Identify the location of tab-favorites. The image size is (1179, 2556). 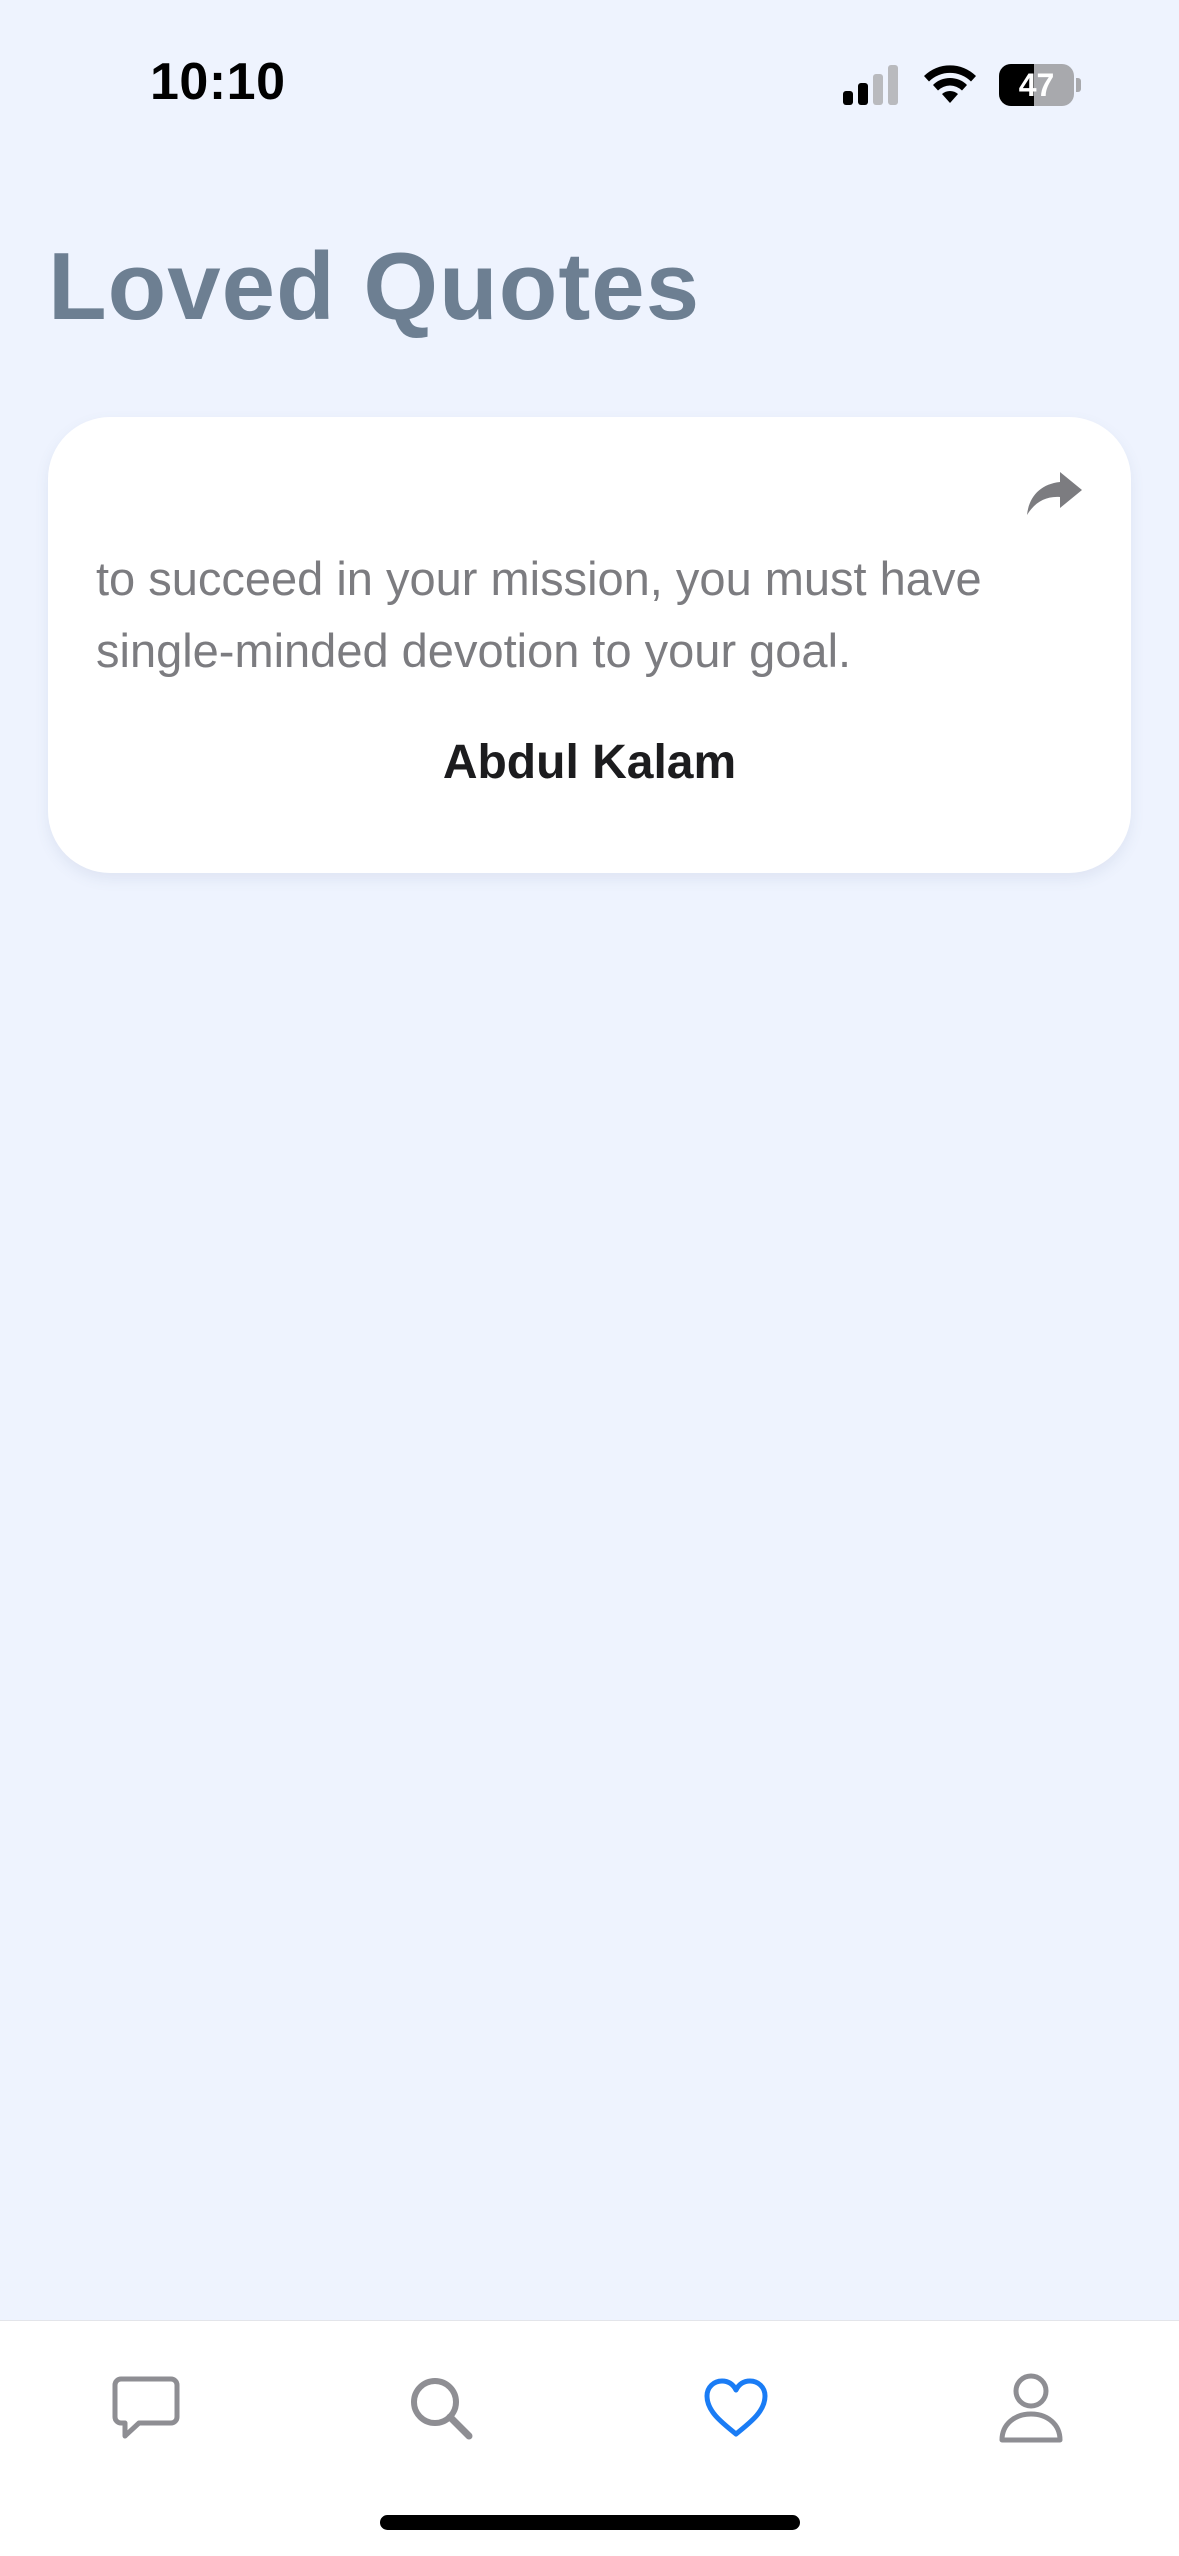
(736, 2408).